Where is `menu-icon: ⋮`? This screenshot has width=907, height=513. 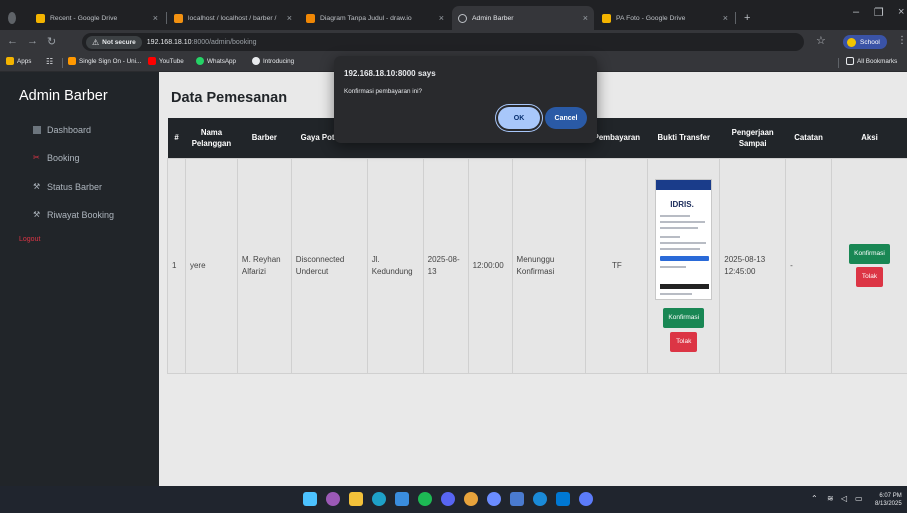
menu-icon: ⋮ is located at coordinates (902, 40).